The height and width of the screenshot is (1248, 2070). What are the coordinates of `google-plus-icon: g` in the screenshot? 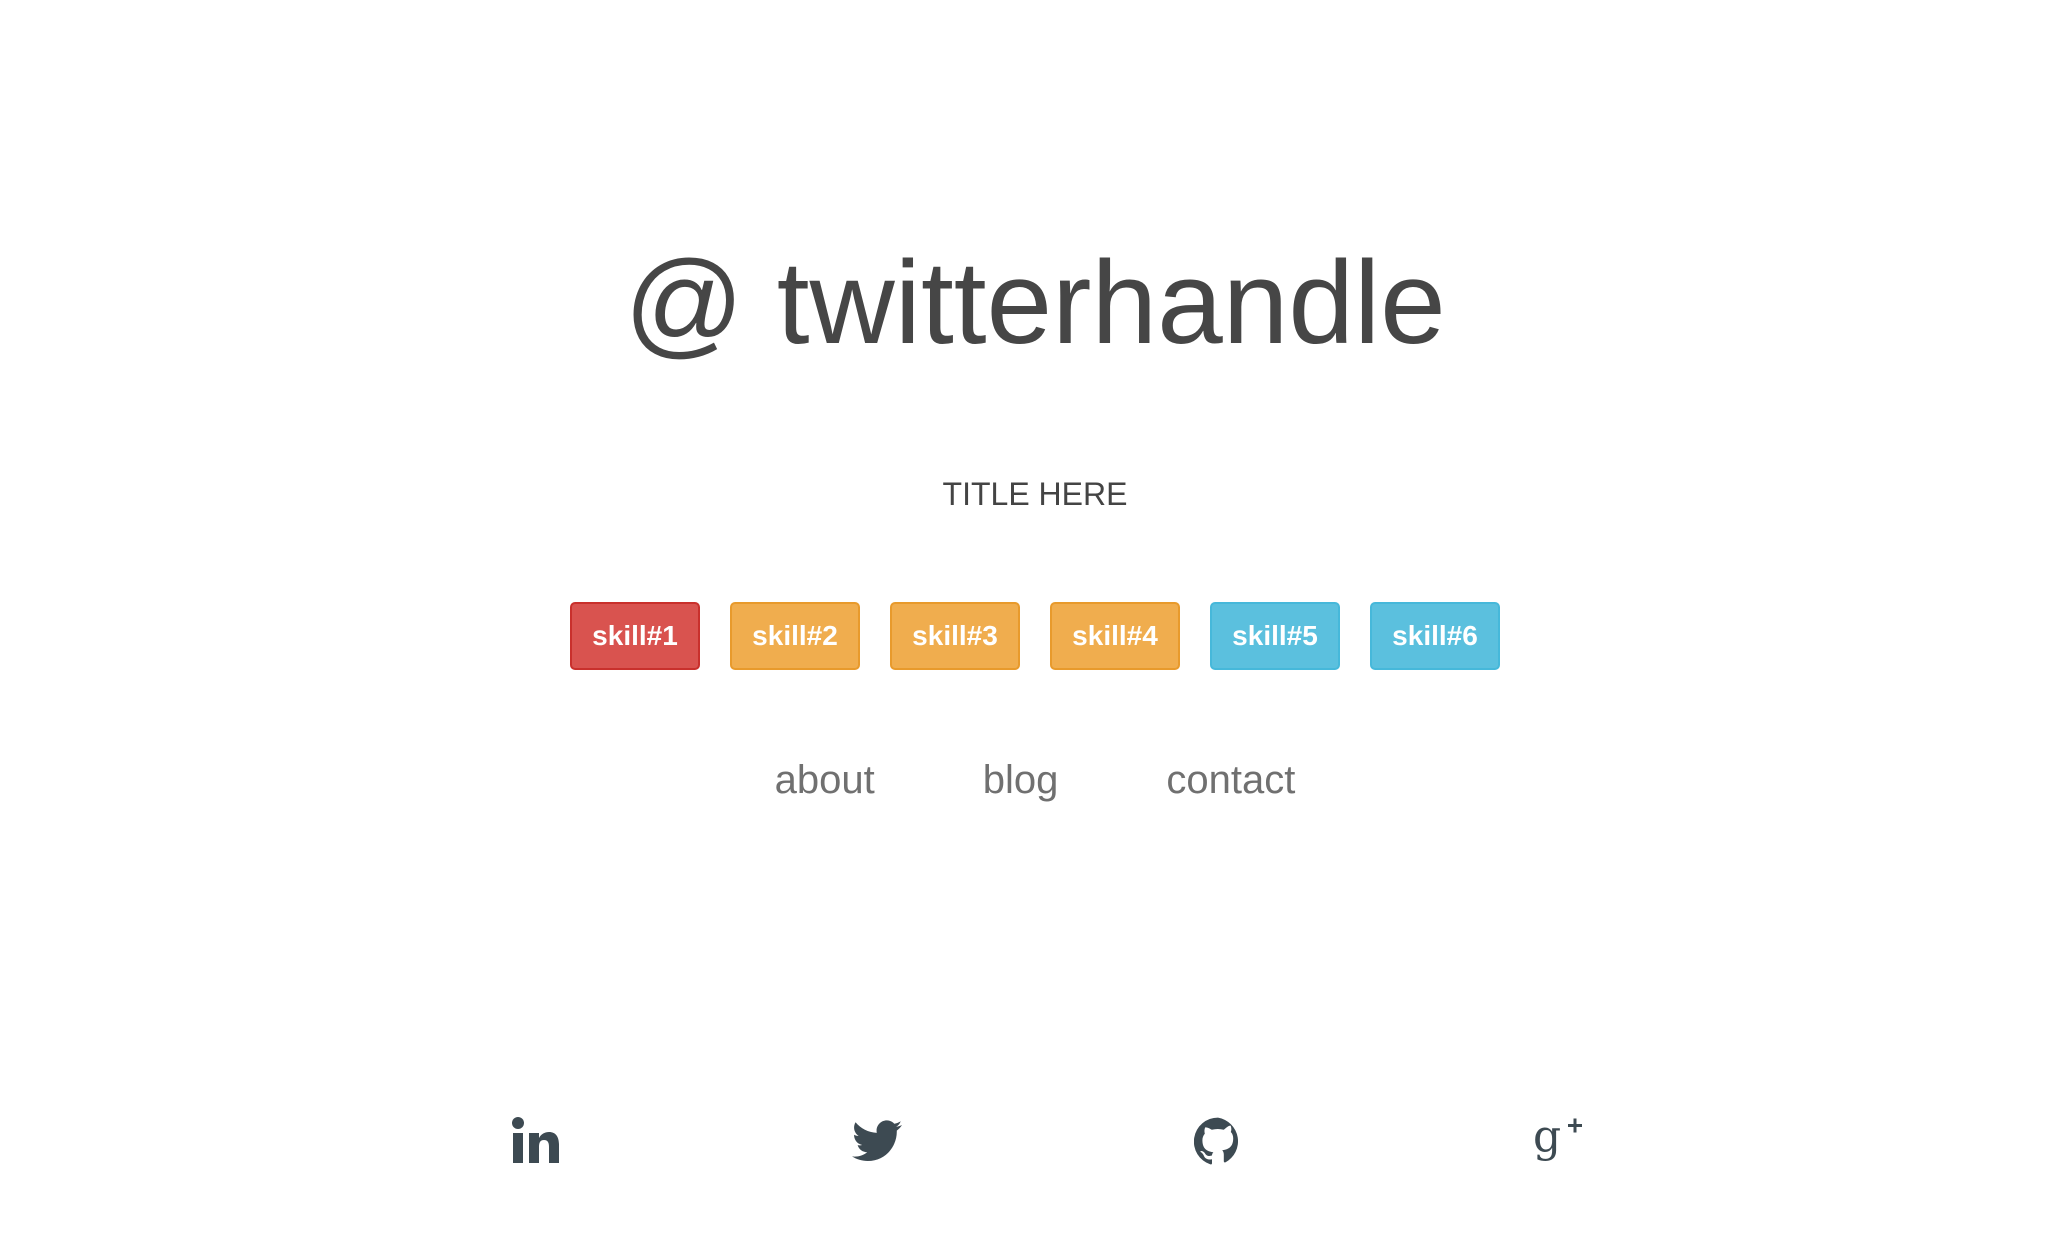 It's located at (1559, 1141).